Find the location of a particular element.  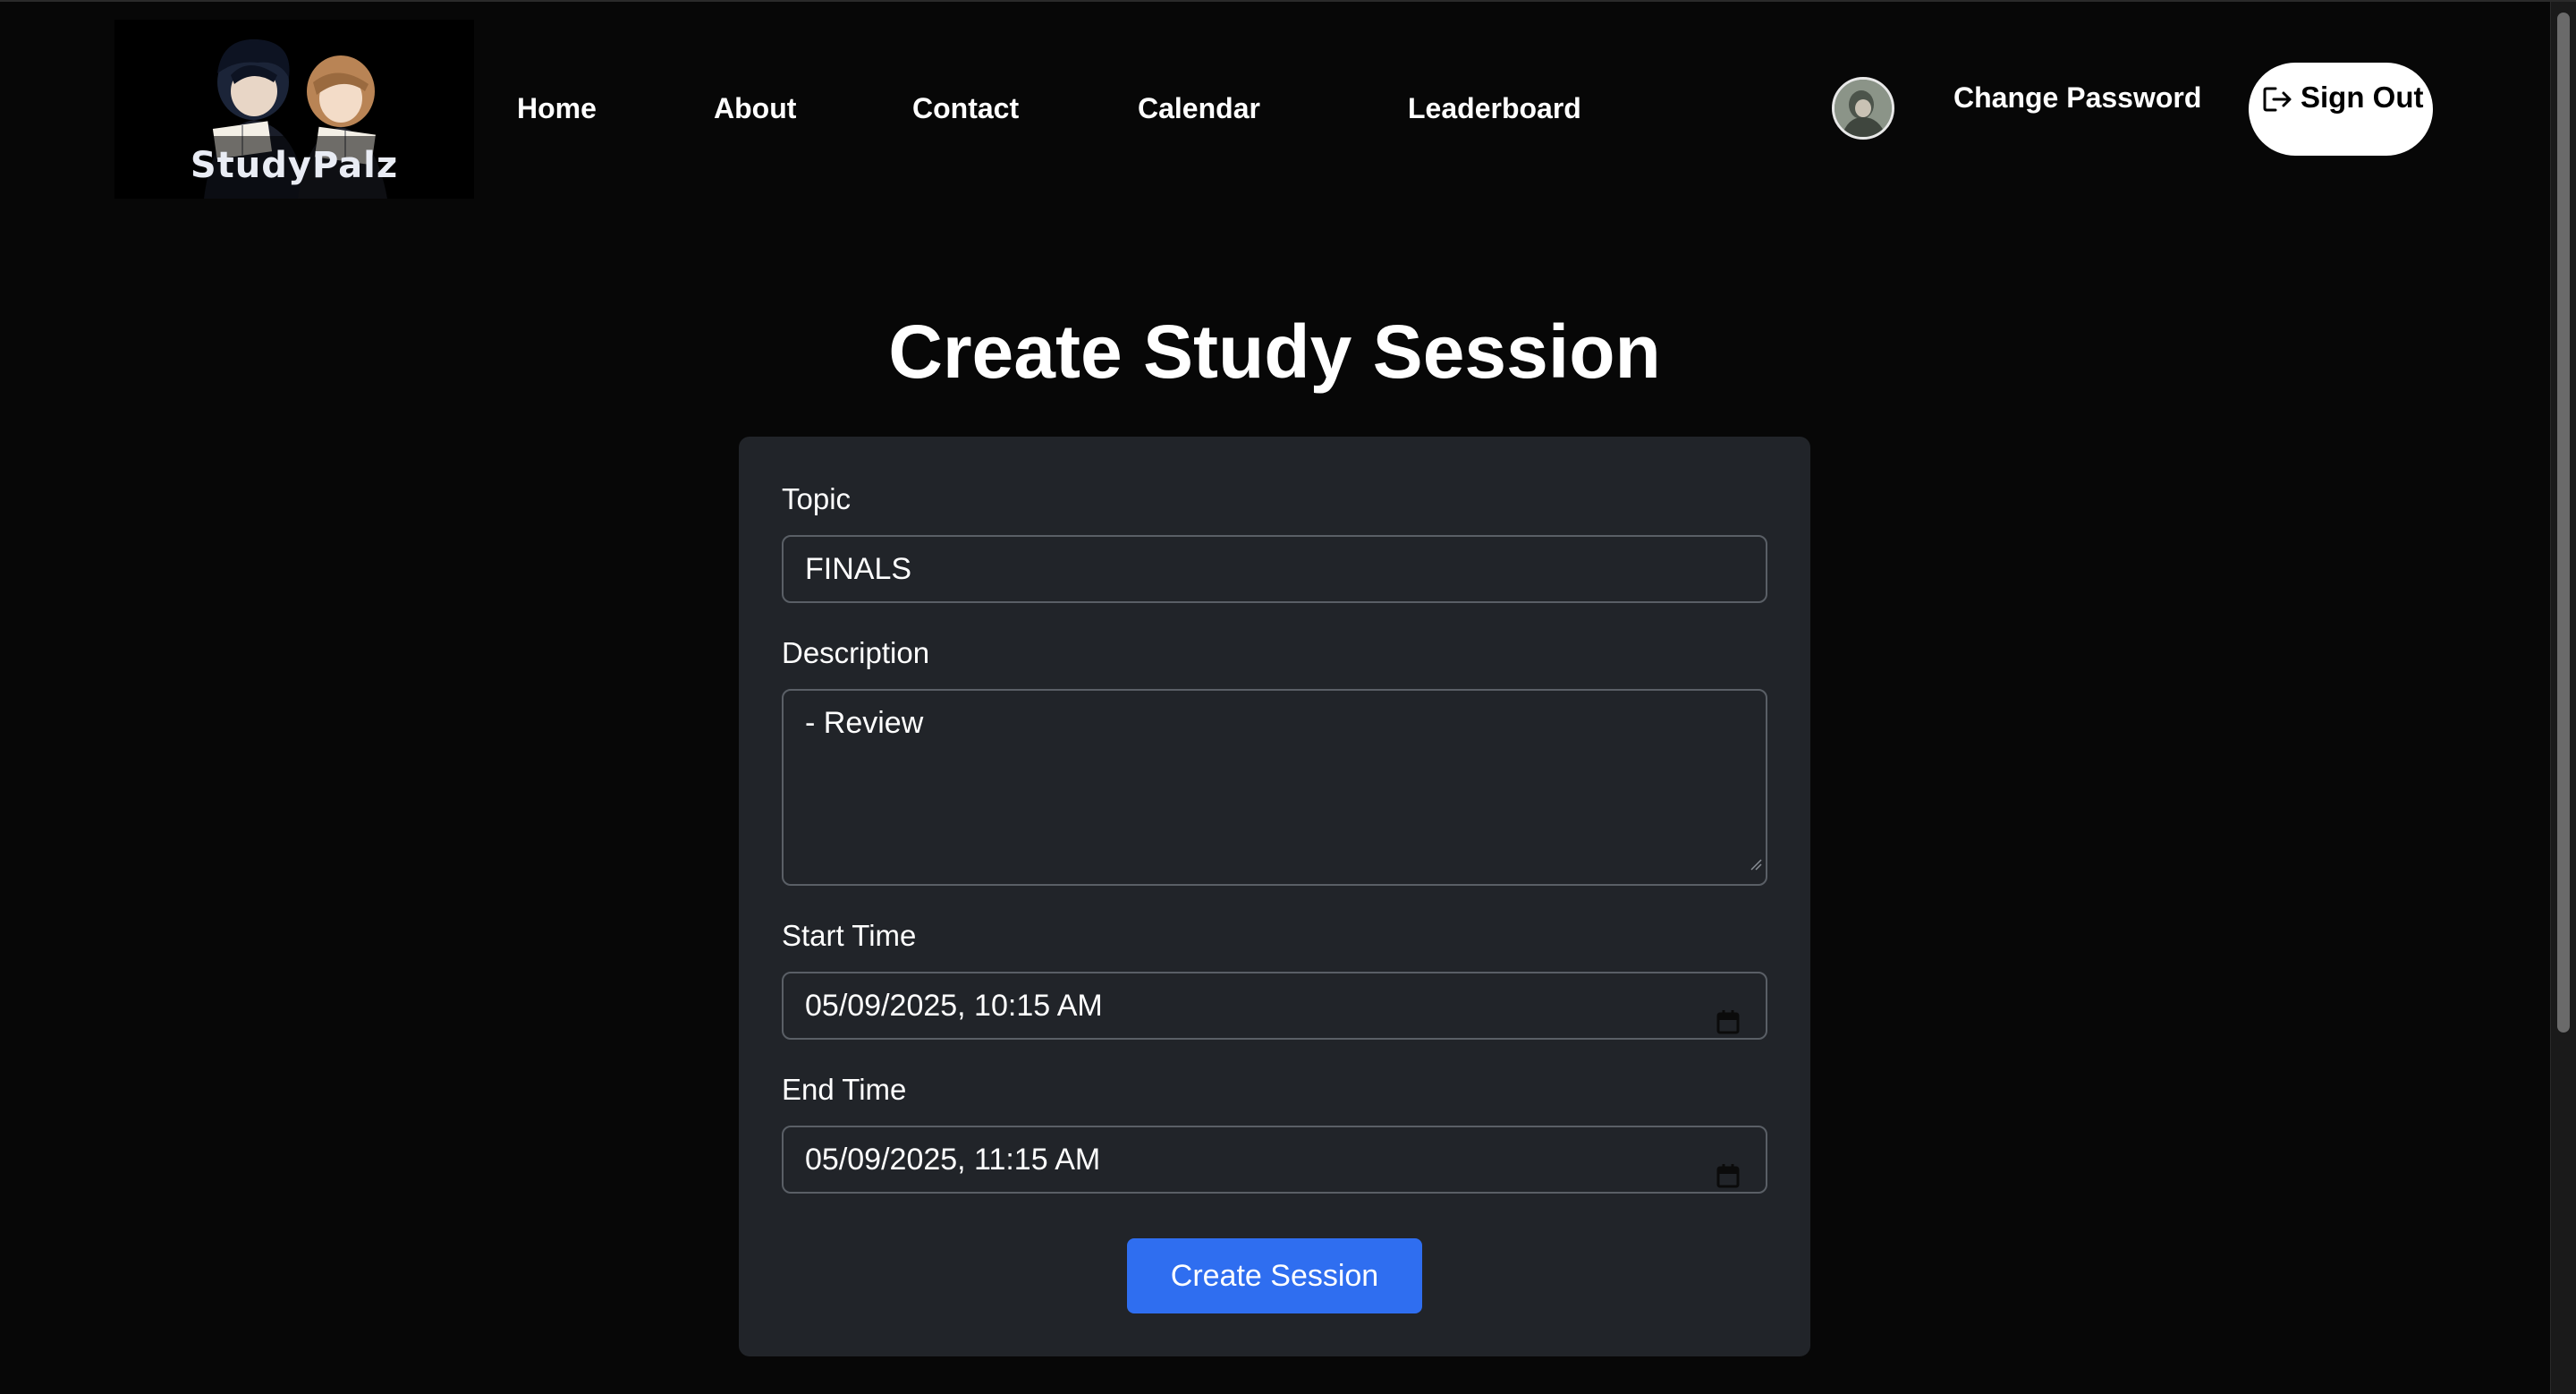

vertical-scrollbar is located at coordinates (2563, 698).